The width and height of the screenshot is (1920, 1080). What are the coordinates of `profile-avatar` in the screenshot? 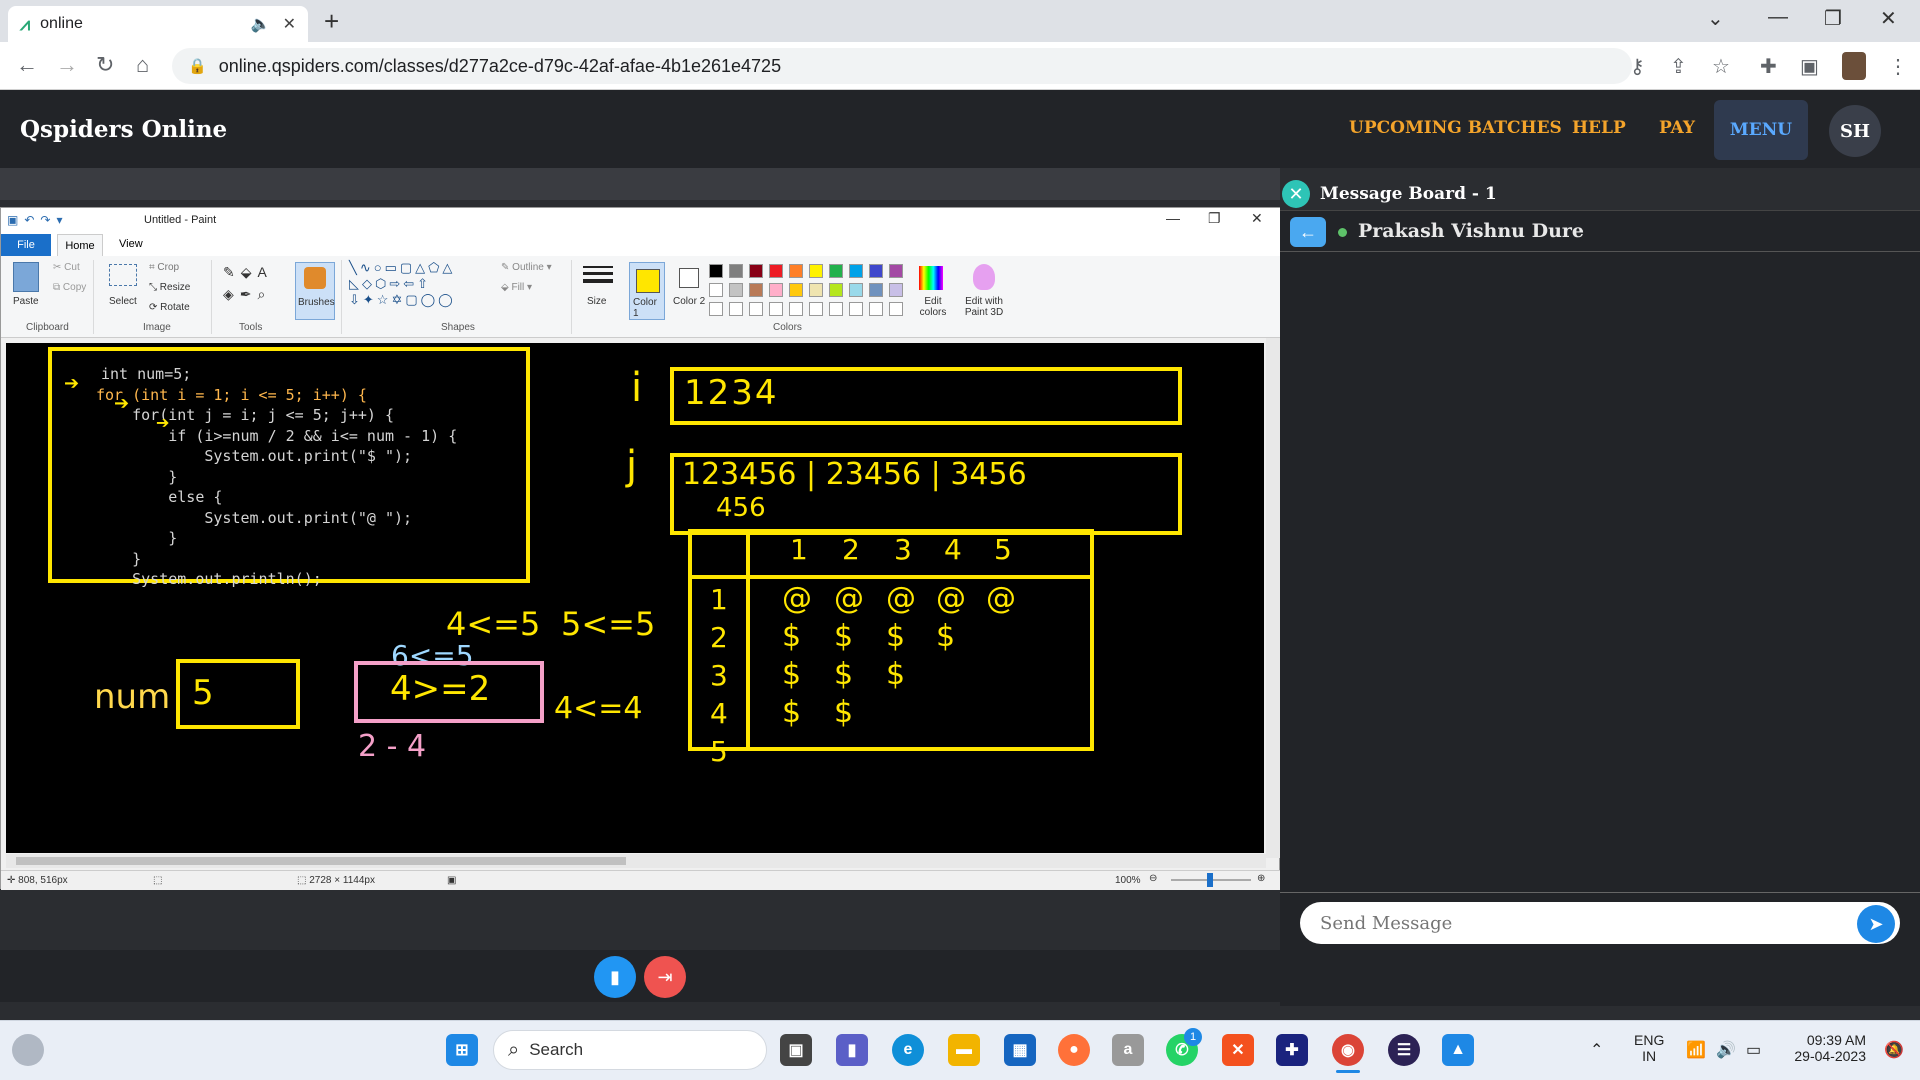 It's located at (1854, 66).